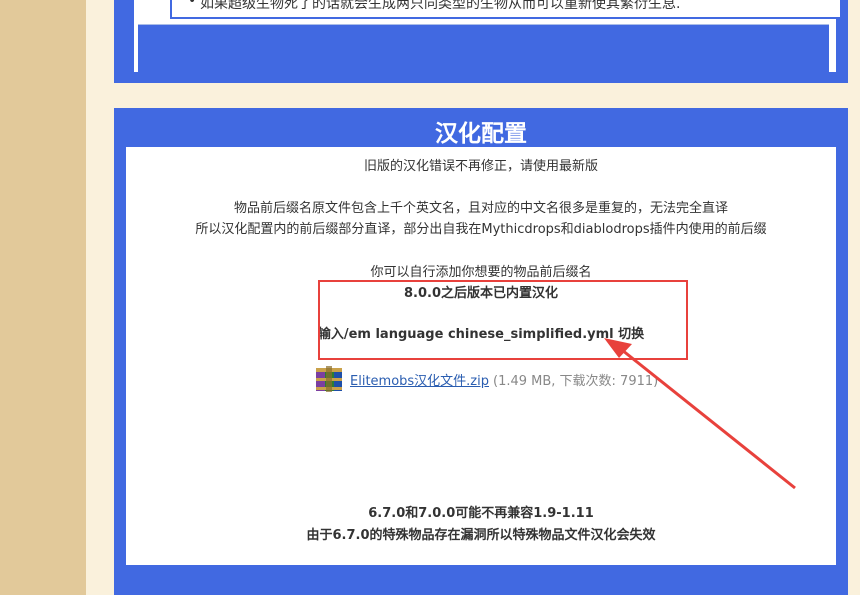 This screenshot has width=860, height=595. What do you see at coordinates (419, 379) in the screenshot?
I see `attachment-download-link: Elitemobs汉化文件.zip` at bounding box center [419, 379].